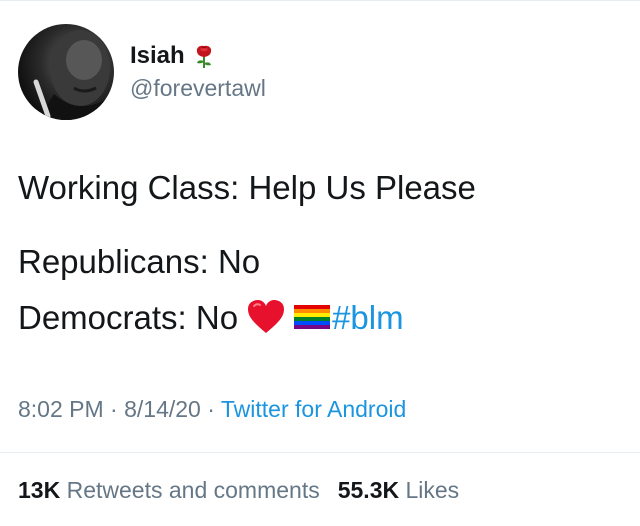  What do you see at coordinates (432, 490) in the screenshot?
I see `likes-label: Likes` at bounding box center [432, 490].